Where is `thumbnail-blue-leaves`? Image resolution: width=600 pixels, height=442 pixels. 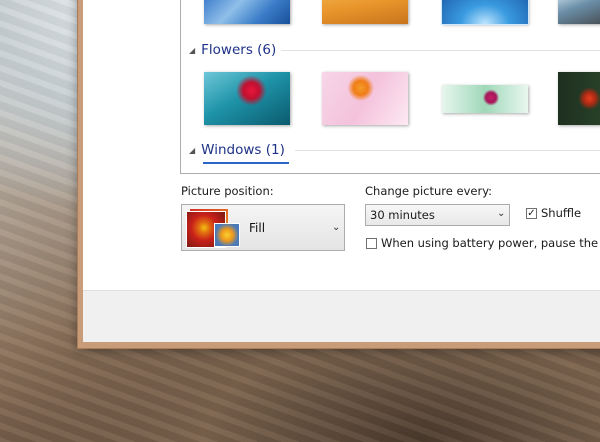 thumbnail-blue-leaves is located at coordinates (247, 12).